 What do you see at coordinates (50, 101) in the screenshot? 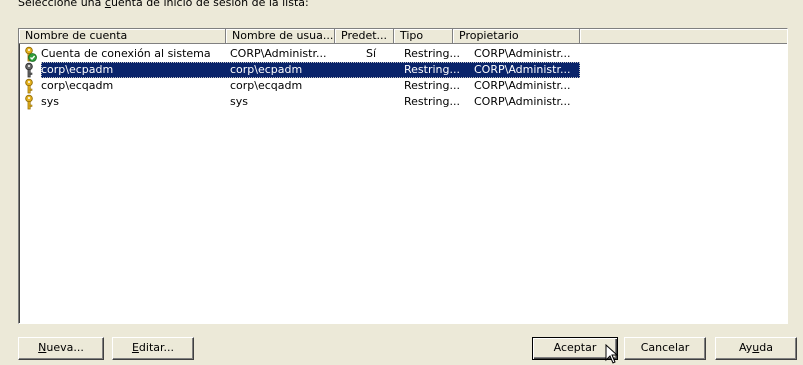
I see `cell-account-name: sys` at bounding box center [50, 101].